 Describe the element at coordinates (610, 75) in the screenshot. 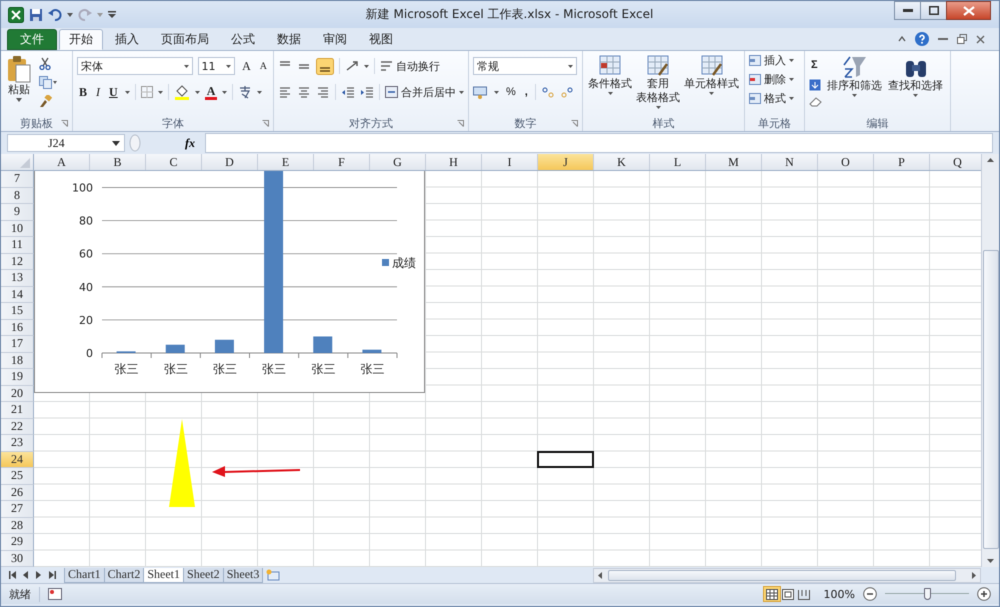

I see `style-button: 条件格式` at that location.